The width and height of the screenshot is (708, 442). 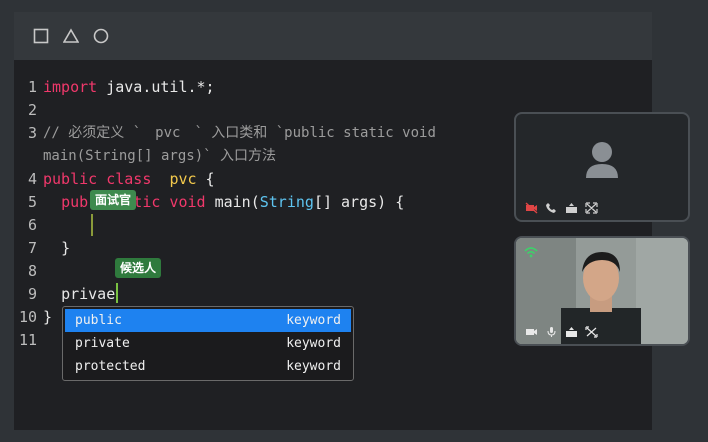 I want to click on line-number: 1, so click(x=32, y=87).